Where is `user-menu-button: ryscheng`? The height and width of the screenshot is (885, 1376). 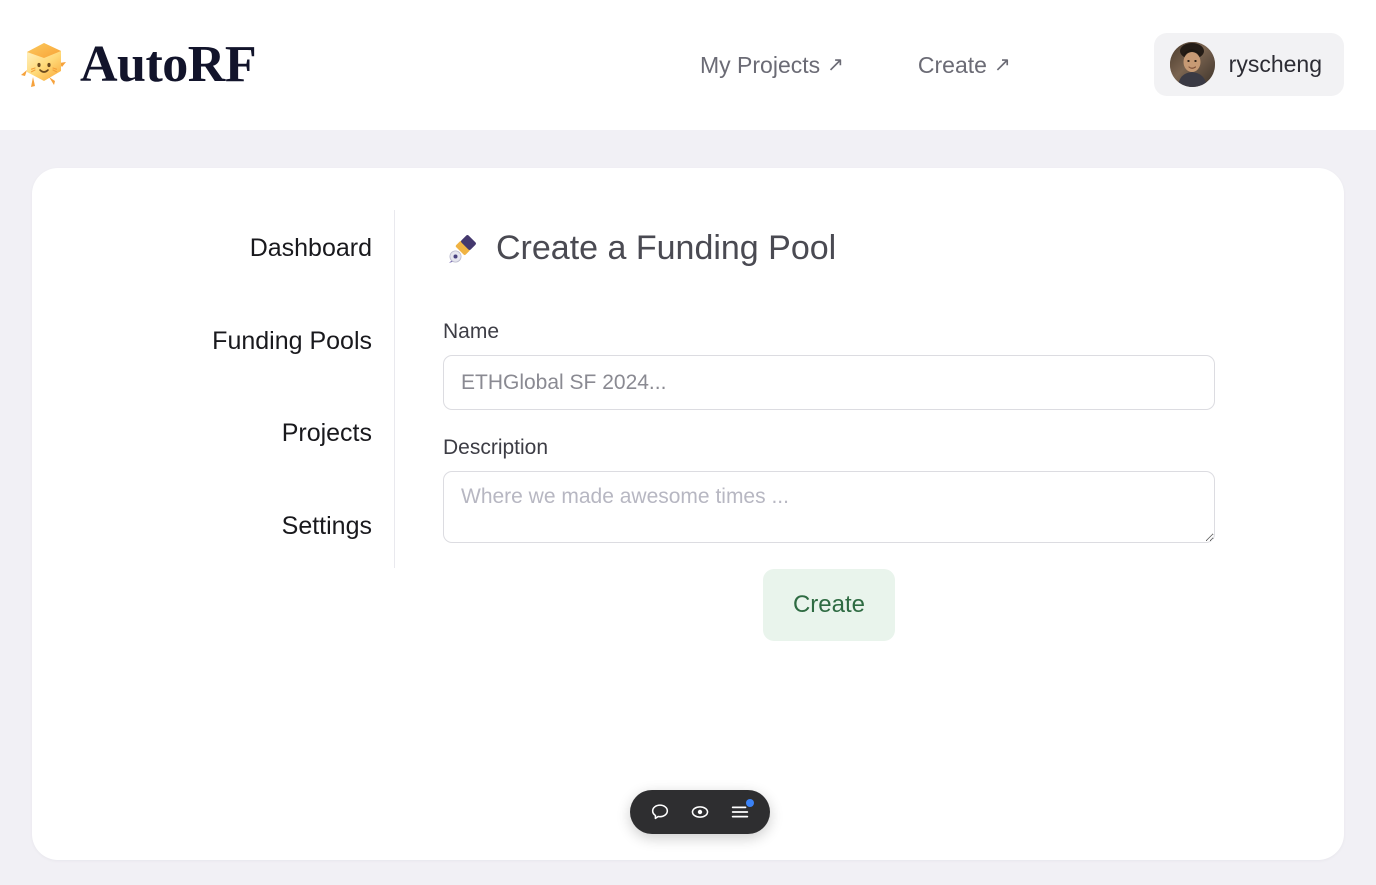
user-menu-button: ryscheng is located at coordinates (1248, 64).